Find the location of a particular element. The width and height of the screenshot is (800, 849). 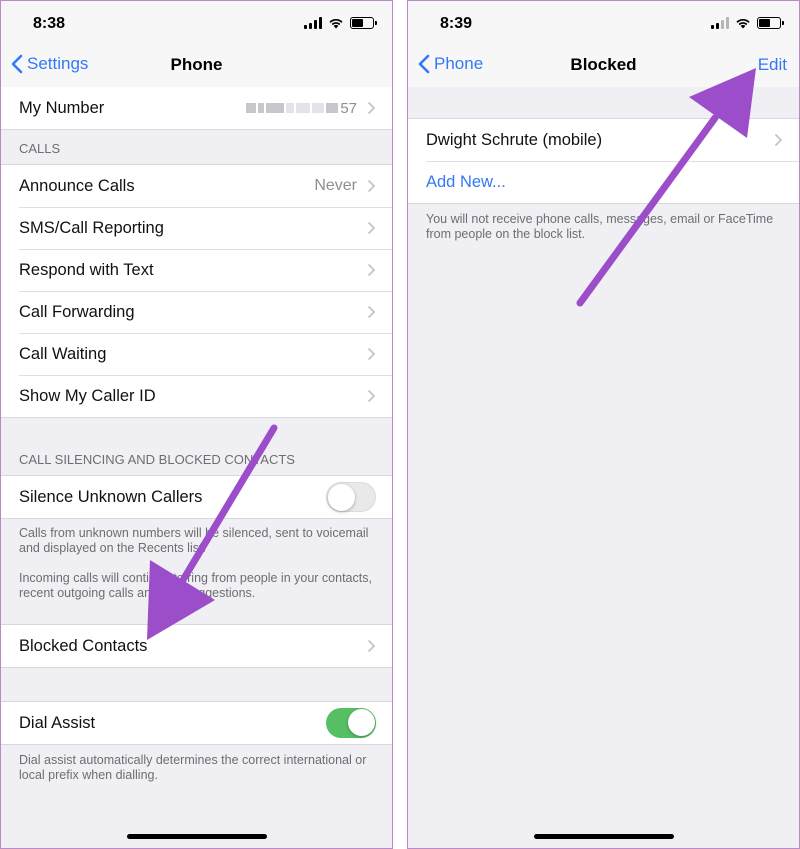

my-number-group: My Number 57 is located at coordinates (196, 108).